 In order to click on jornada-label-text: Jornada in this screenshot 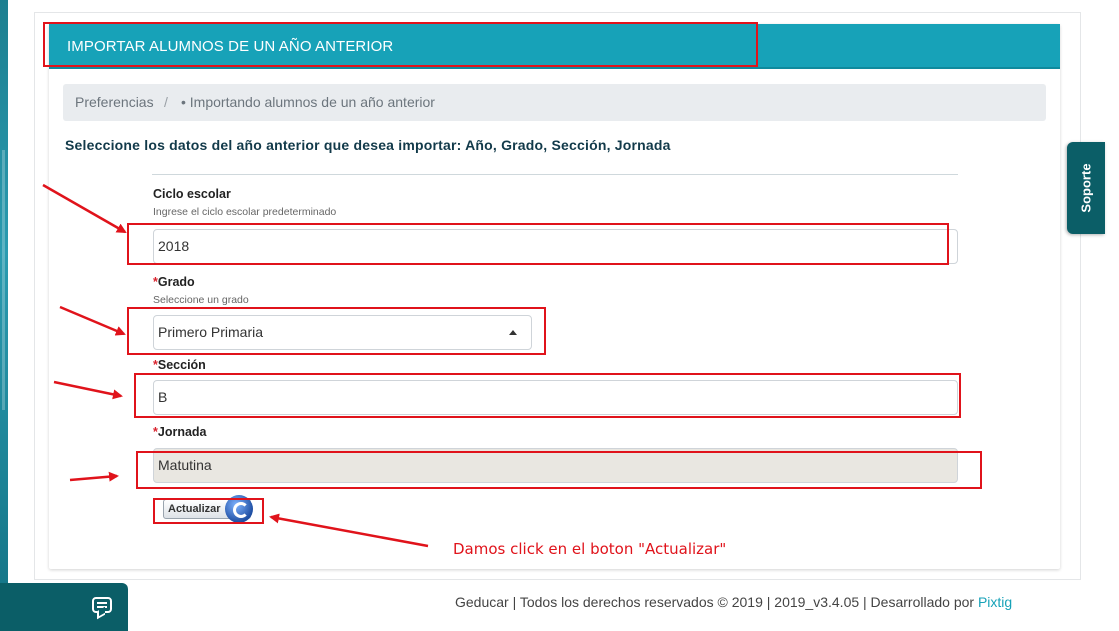, I will do `click(182, 432)`.